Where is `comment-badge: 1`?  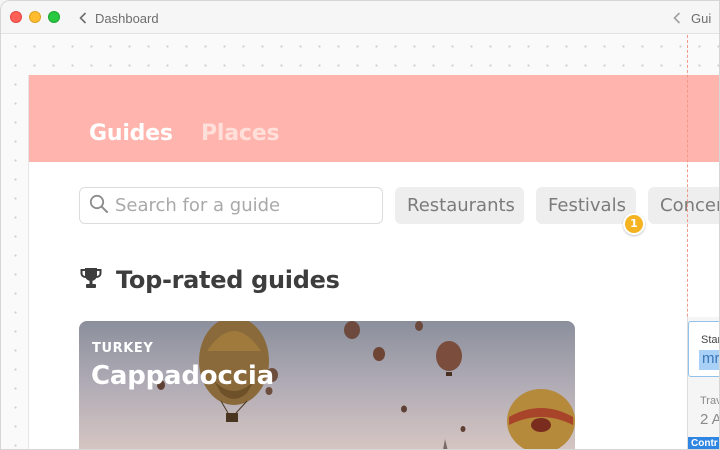
comment-badge: 1 is located at coordinates (634, 224).